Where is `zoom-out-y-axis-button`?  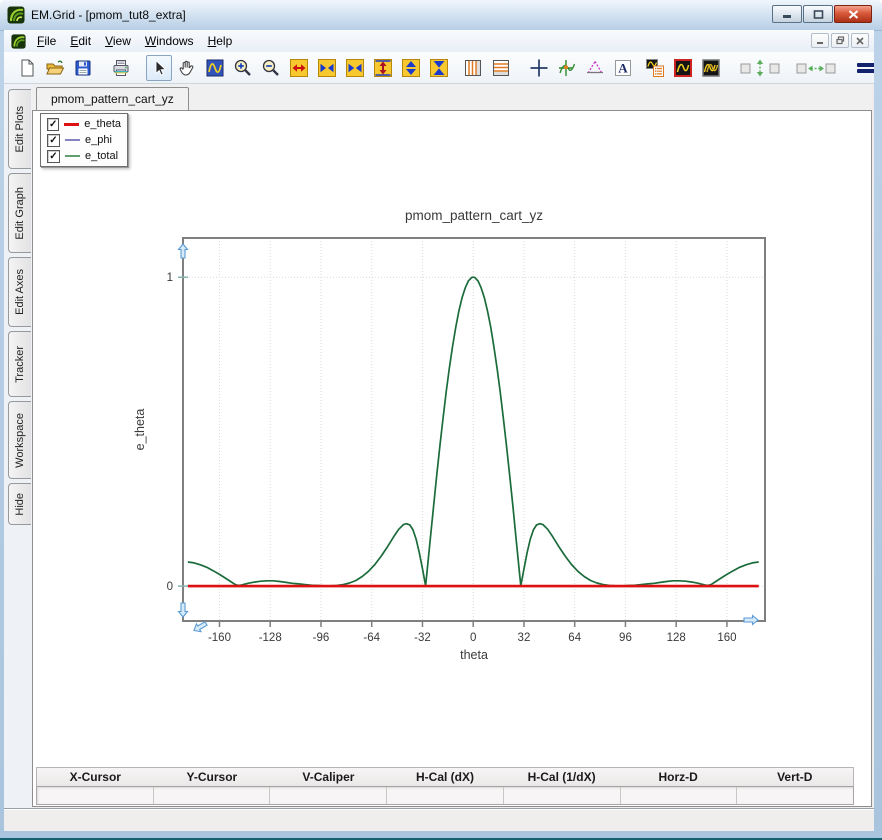 zoom-out-y-axis-button is located at coordinates (411, 68).